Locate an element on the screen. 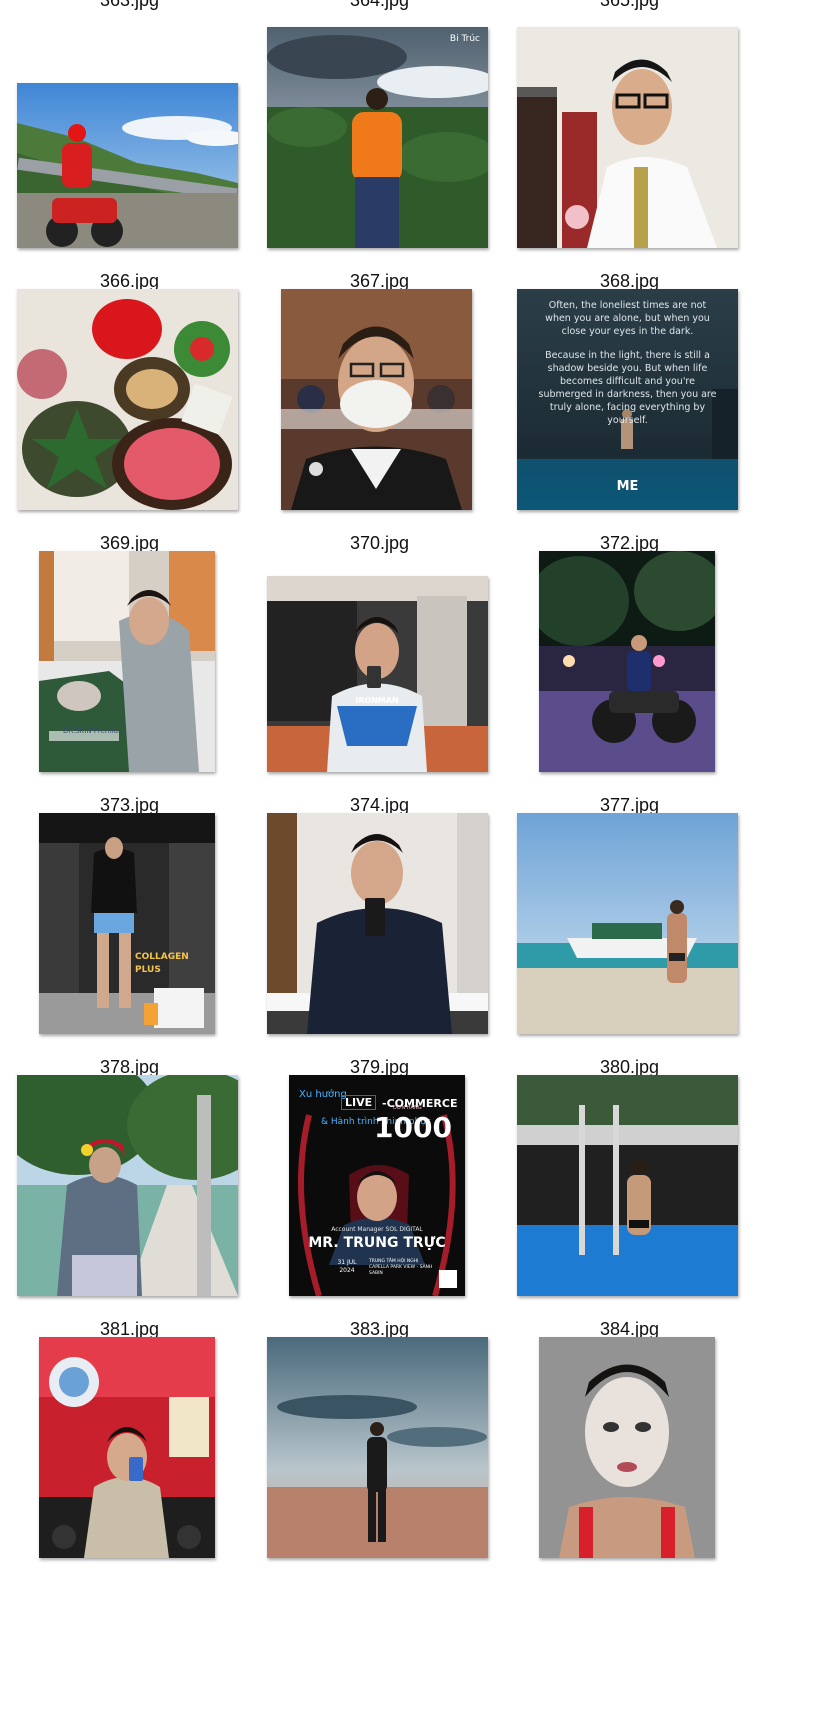 The width and height of the screenshot is (813, 1734). watermark-text: Bi Trúc is located at coordinates (464, 39).